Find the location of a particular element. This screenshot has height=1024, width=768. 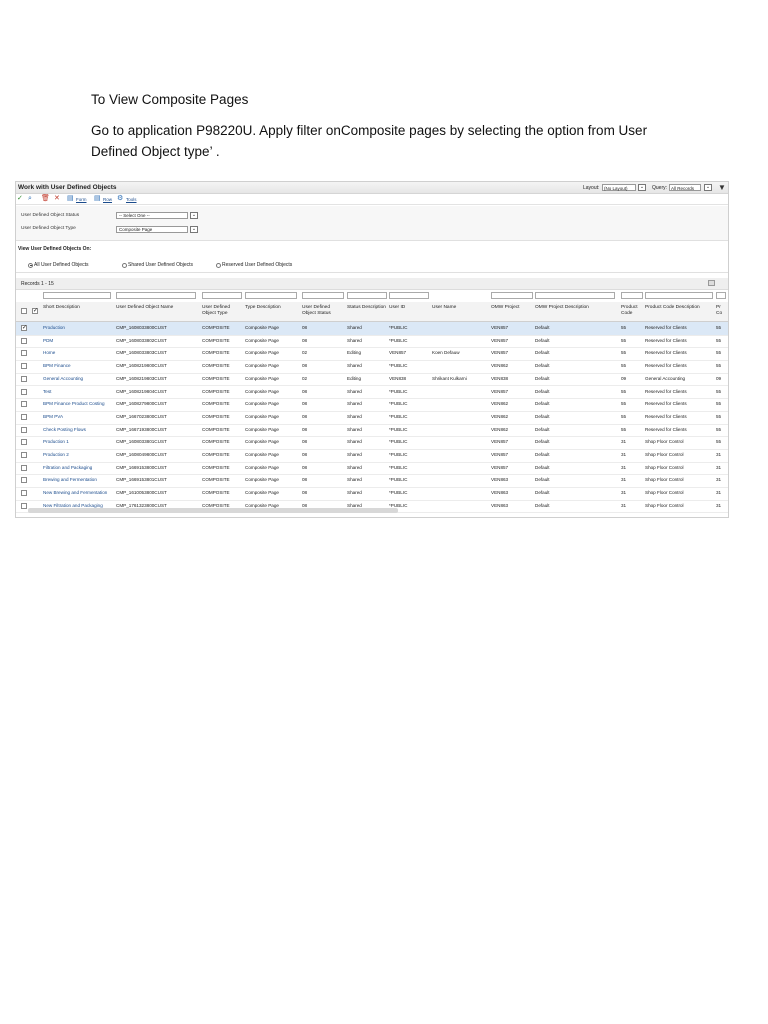

horizontal-scrollbar is located at coordinates (213, 510).